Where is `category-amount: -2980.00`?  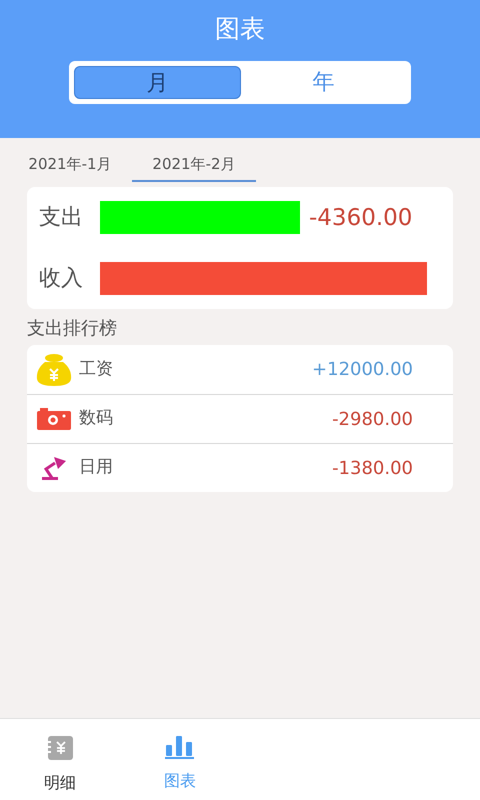 category-amount: -2980.00 is located at coordinates (372, 420).